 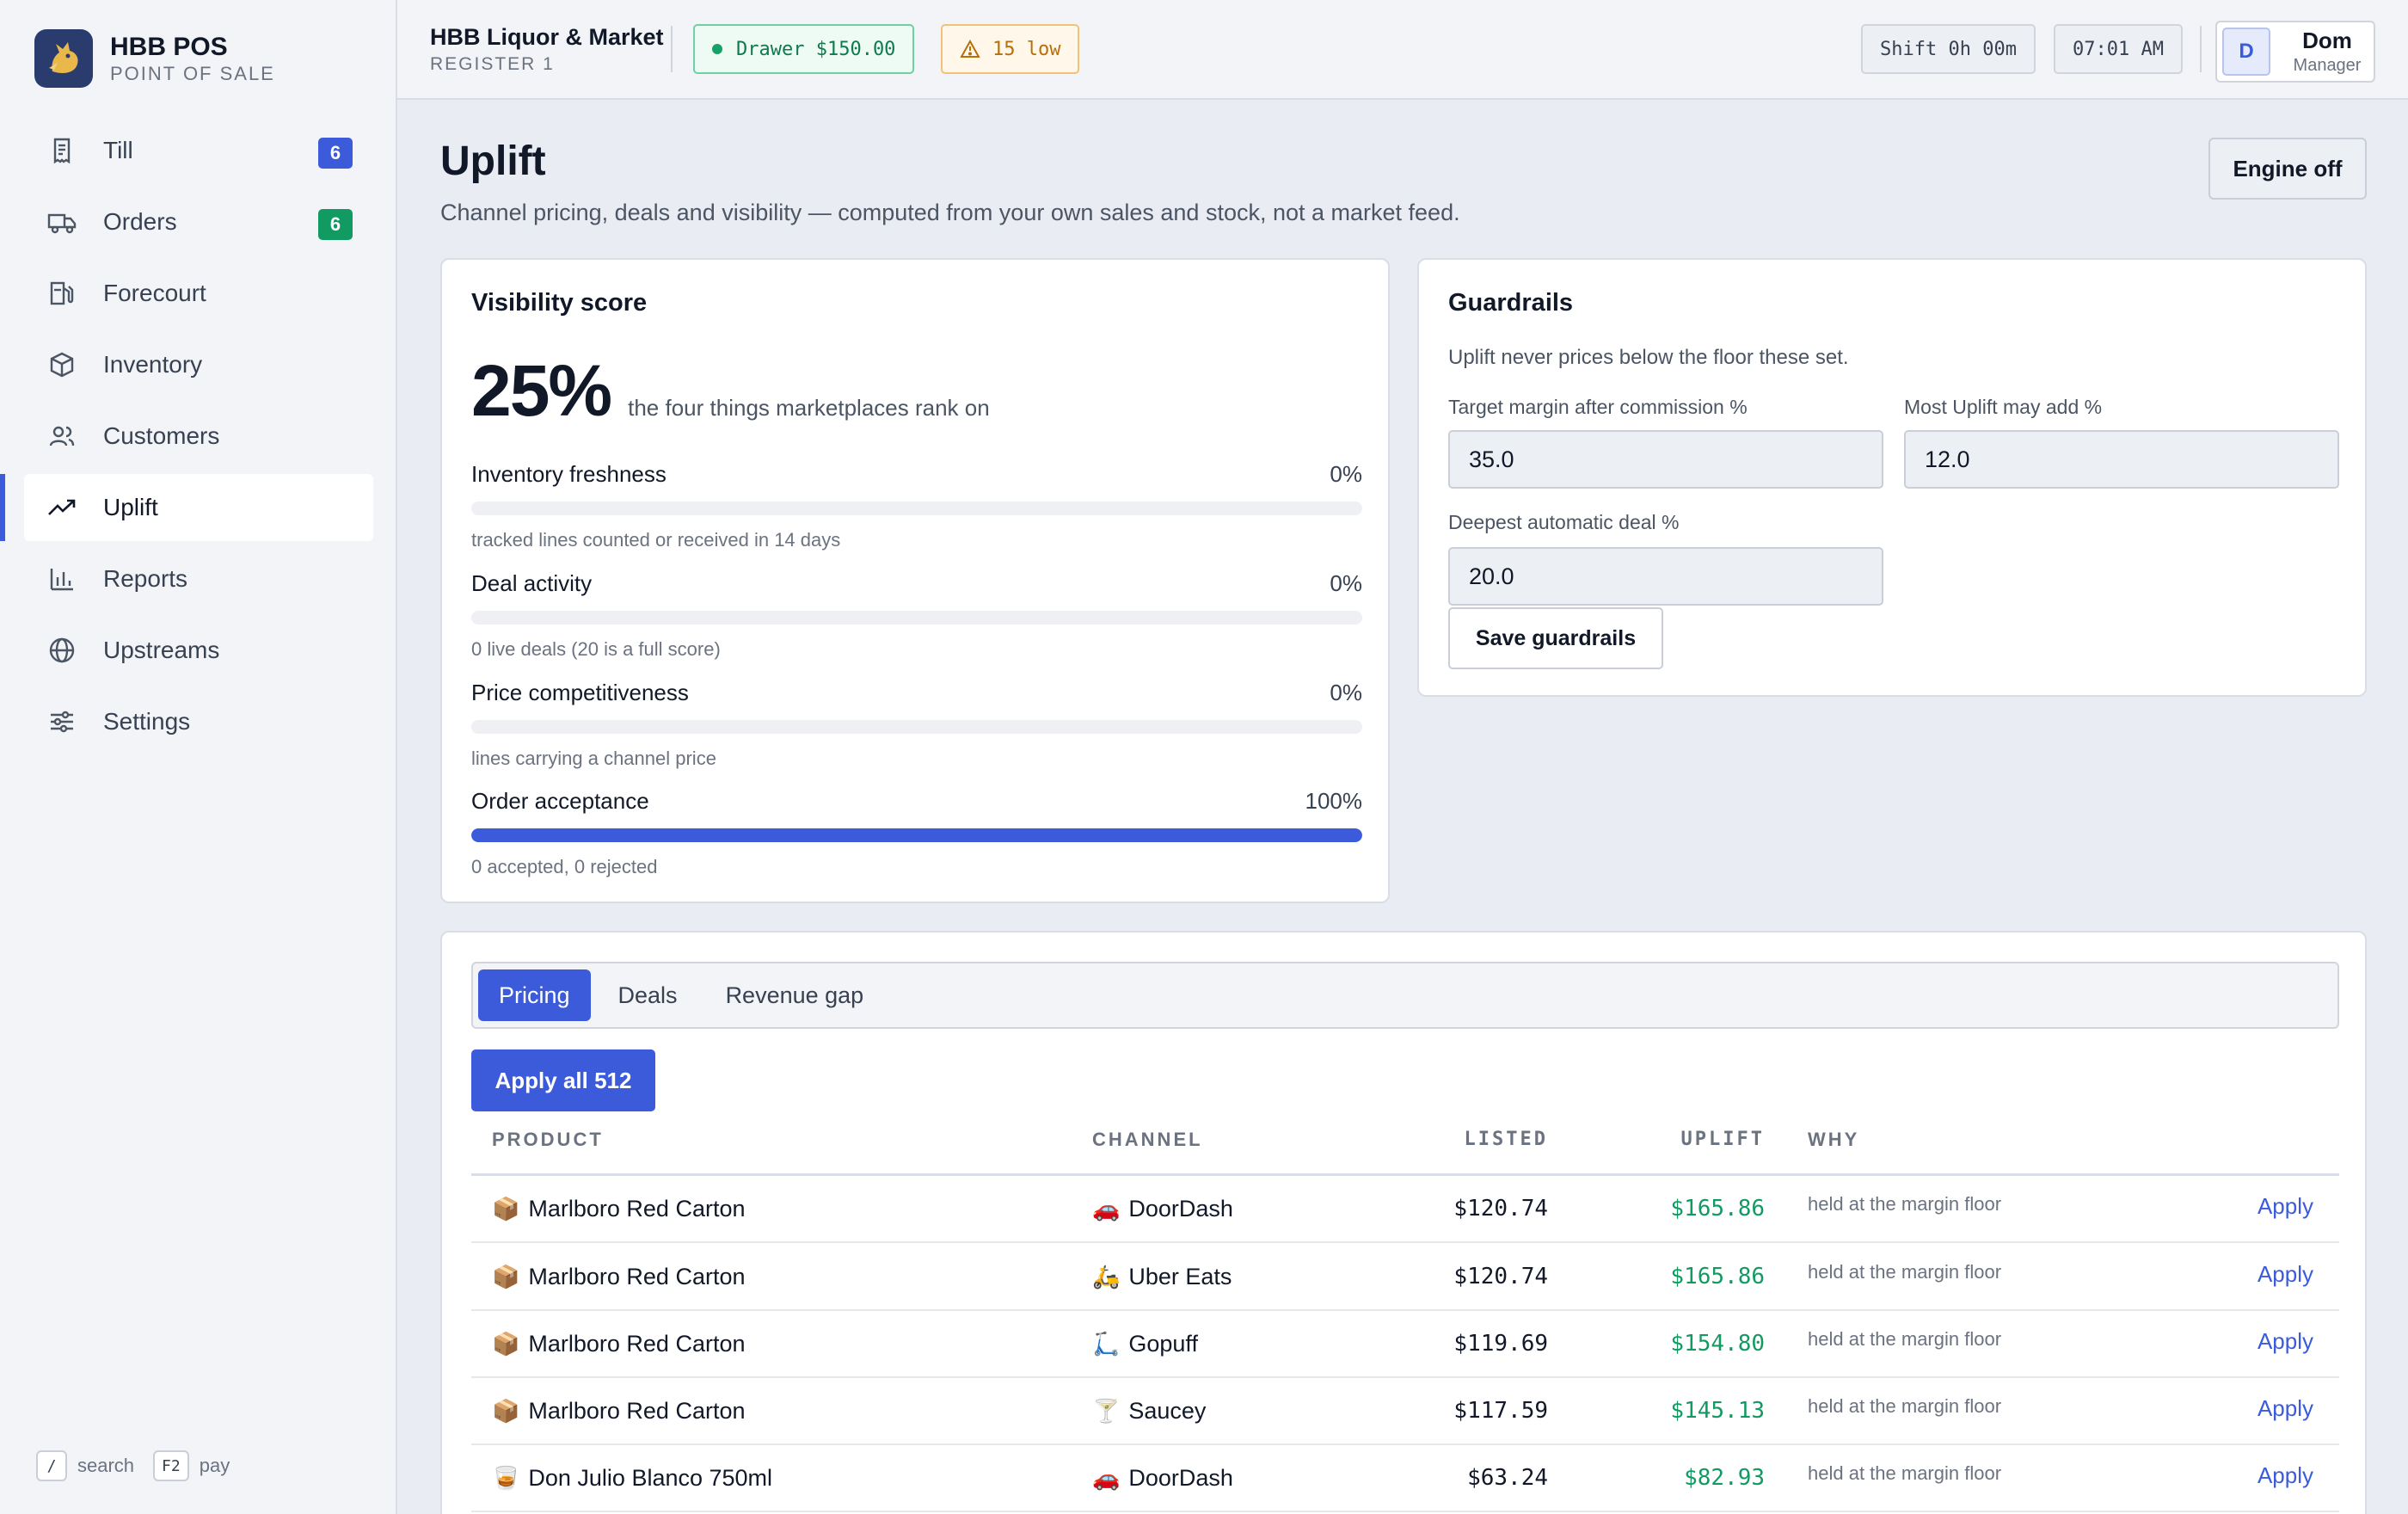 I want to click on card-title: Visibility score, so click(x=559, y=303).